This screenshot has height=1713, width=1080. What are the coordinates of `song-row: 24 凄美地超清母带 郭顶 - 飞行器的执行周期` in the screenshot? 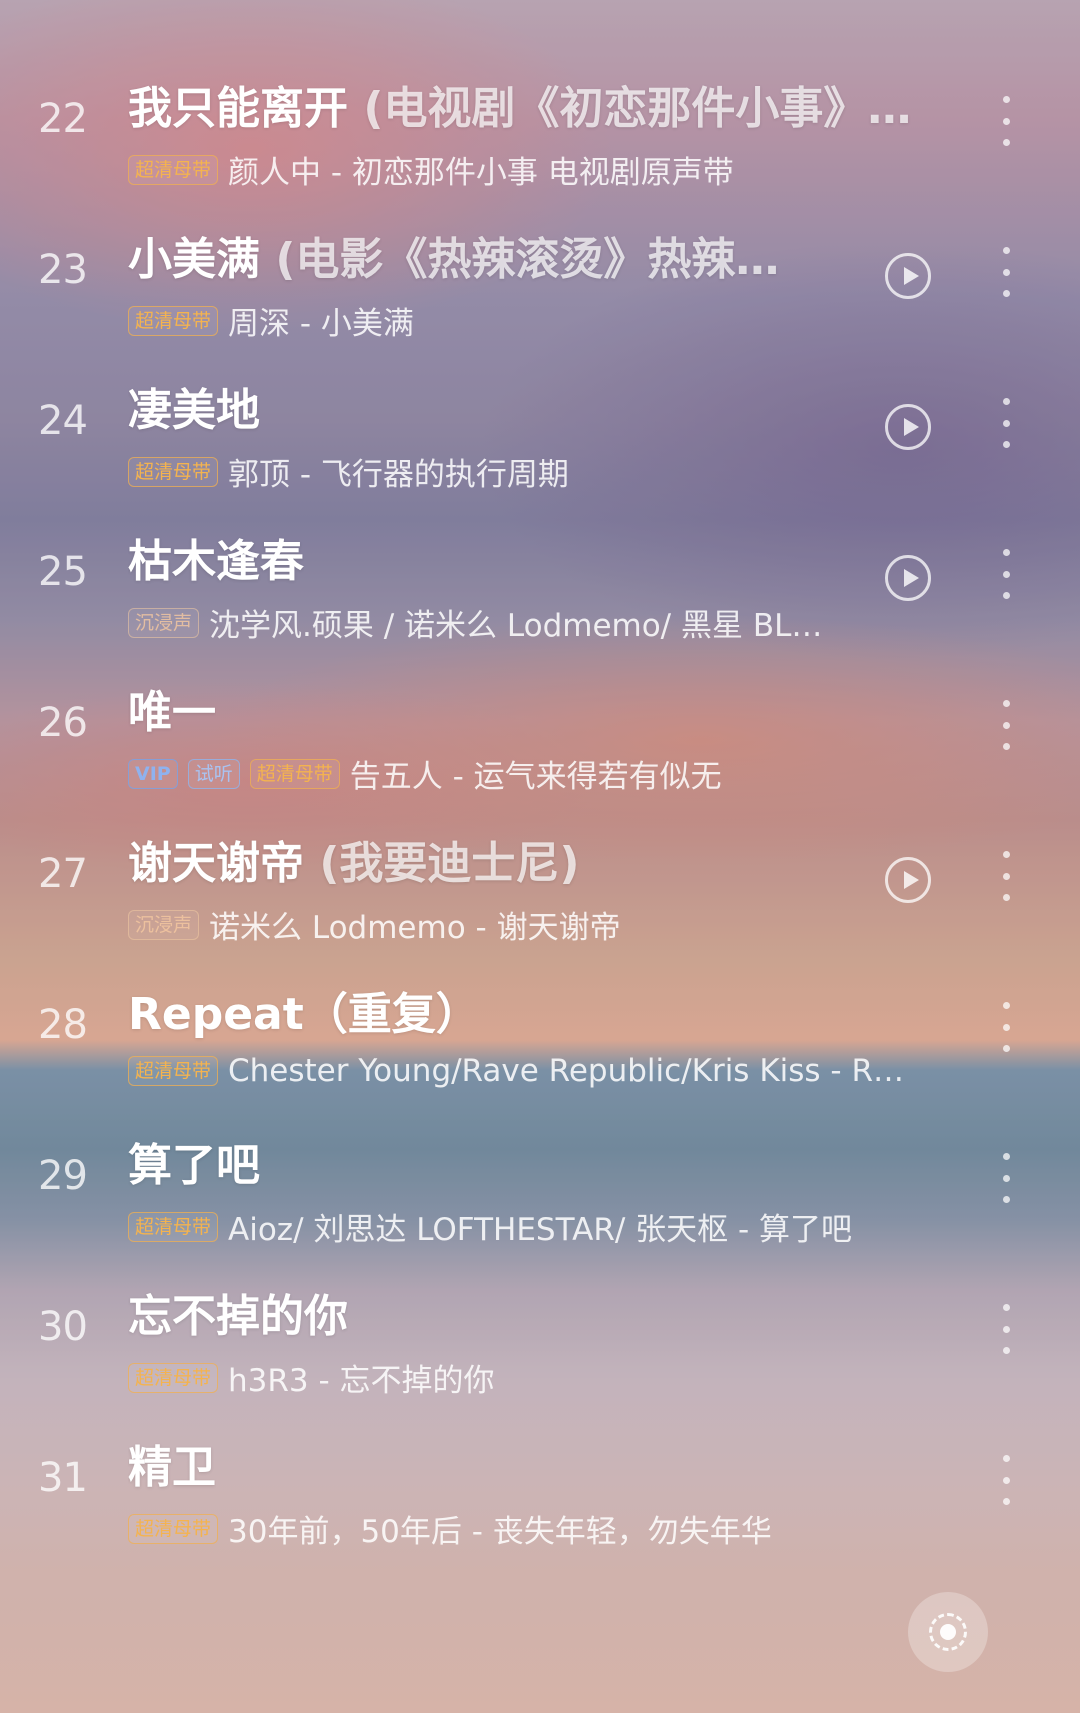 It's located at (540, 434).